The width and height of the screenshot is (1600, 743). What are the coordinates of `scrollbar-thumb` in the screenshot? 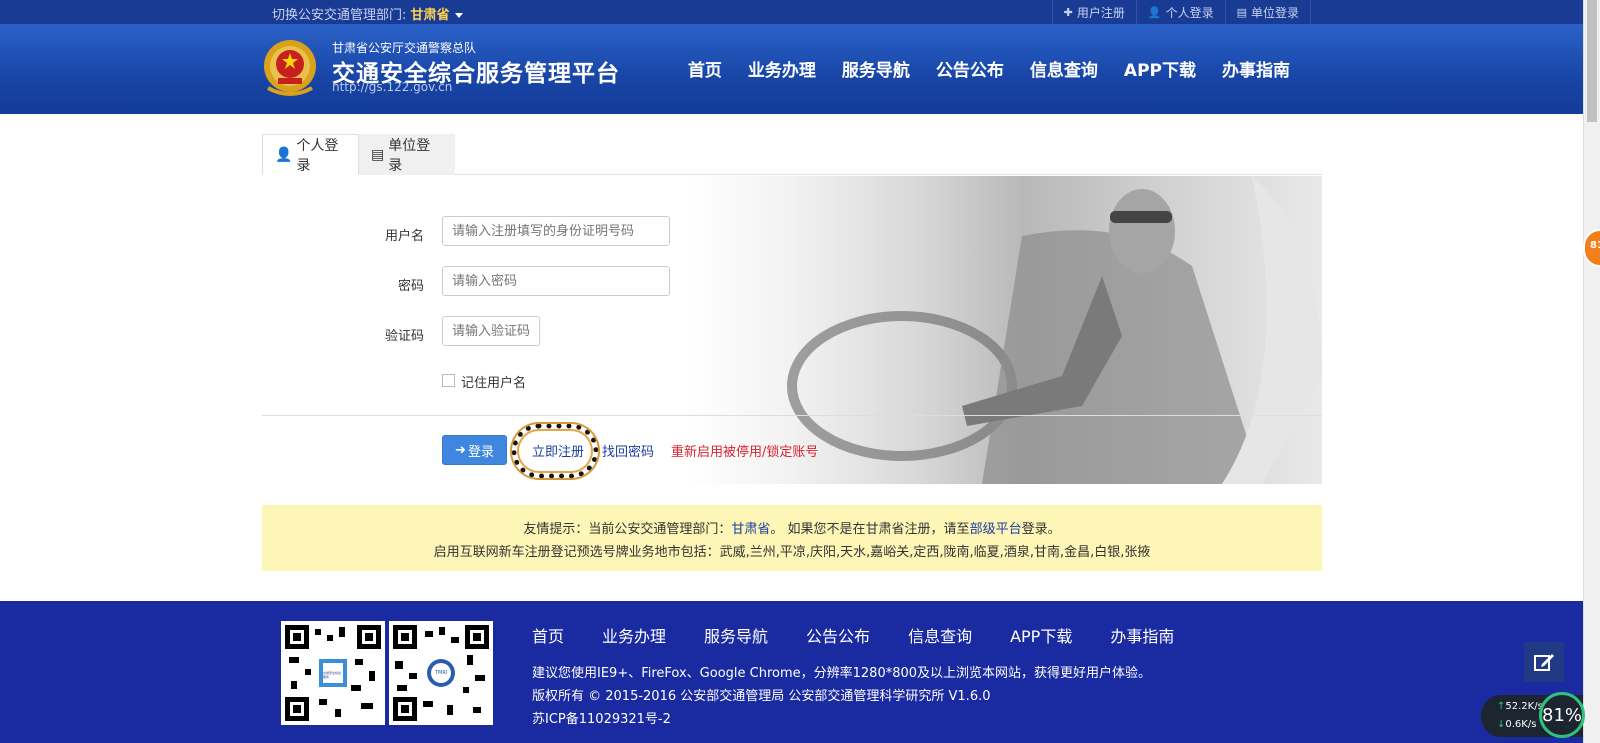 It's located at (1592, 61).